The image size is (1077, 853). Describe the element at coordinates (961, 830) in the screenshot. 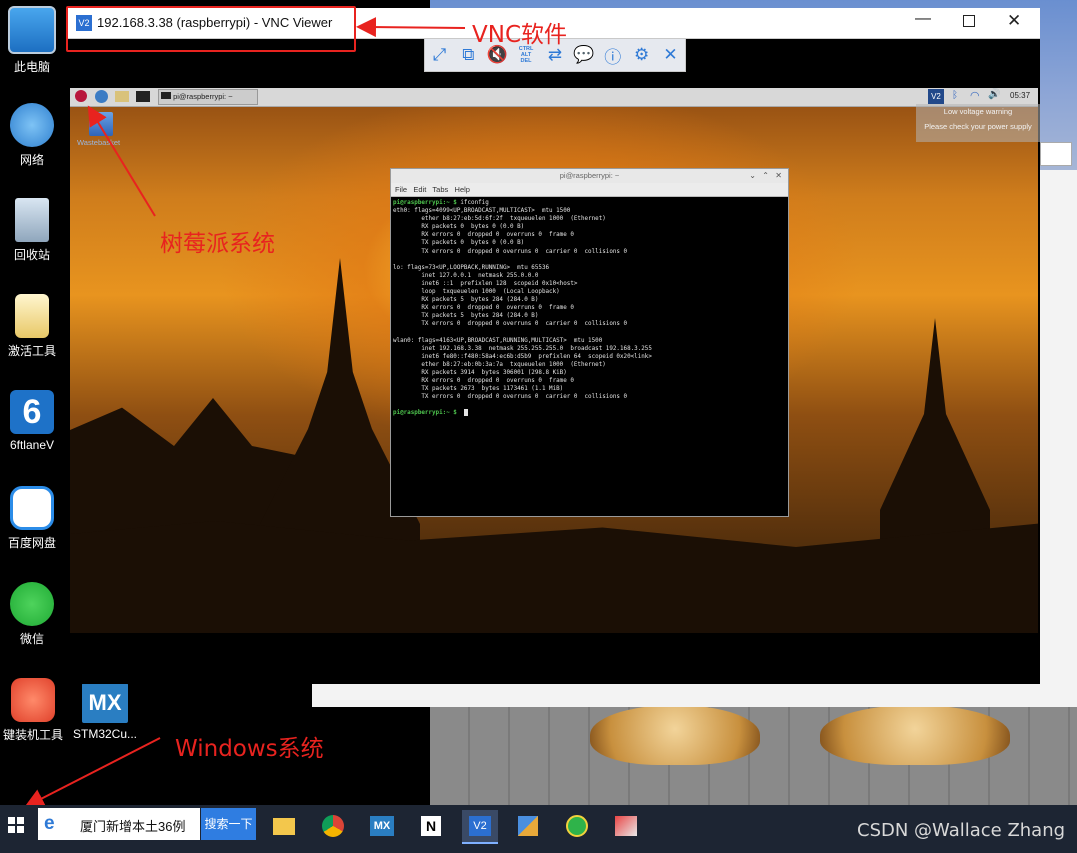

I see `csdn-watermark: CSDN @Wallace Zhang` at that location.